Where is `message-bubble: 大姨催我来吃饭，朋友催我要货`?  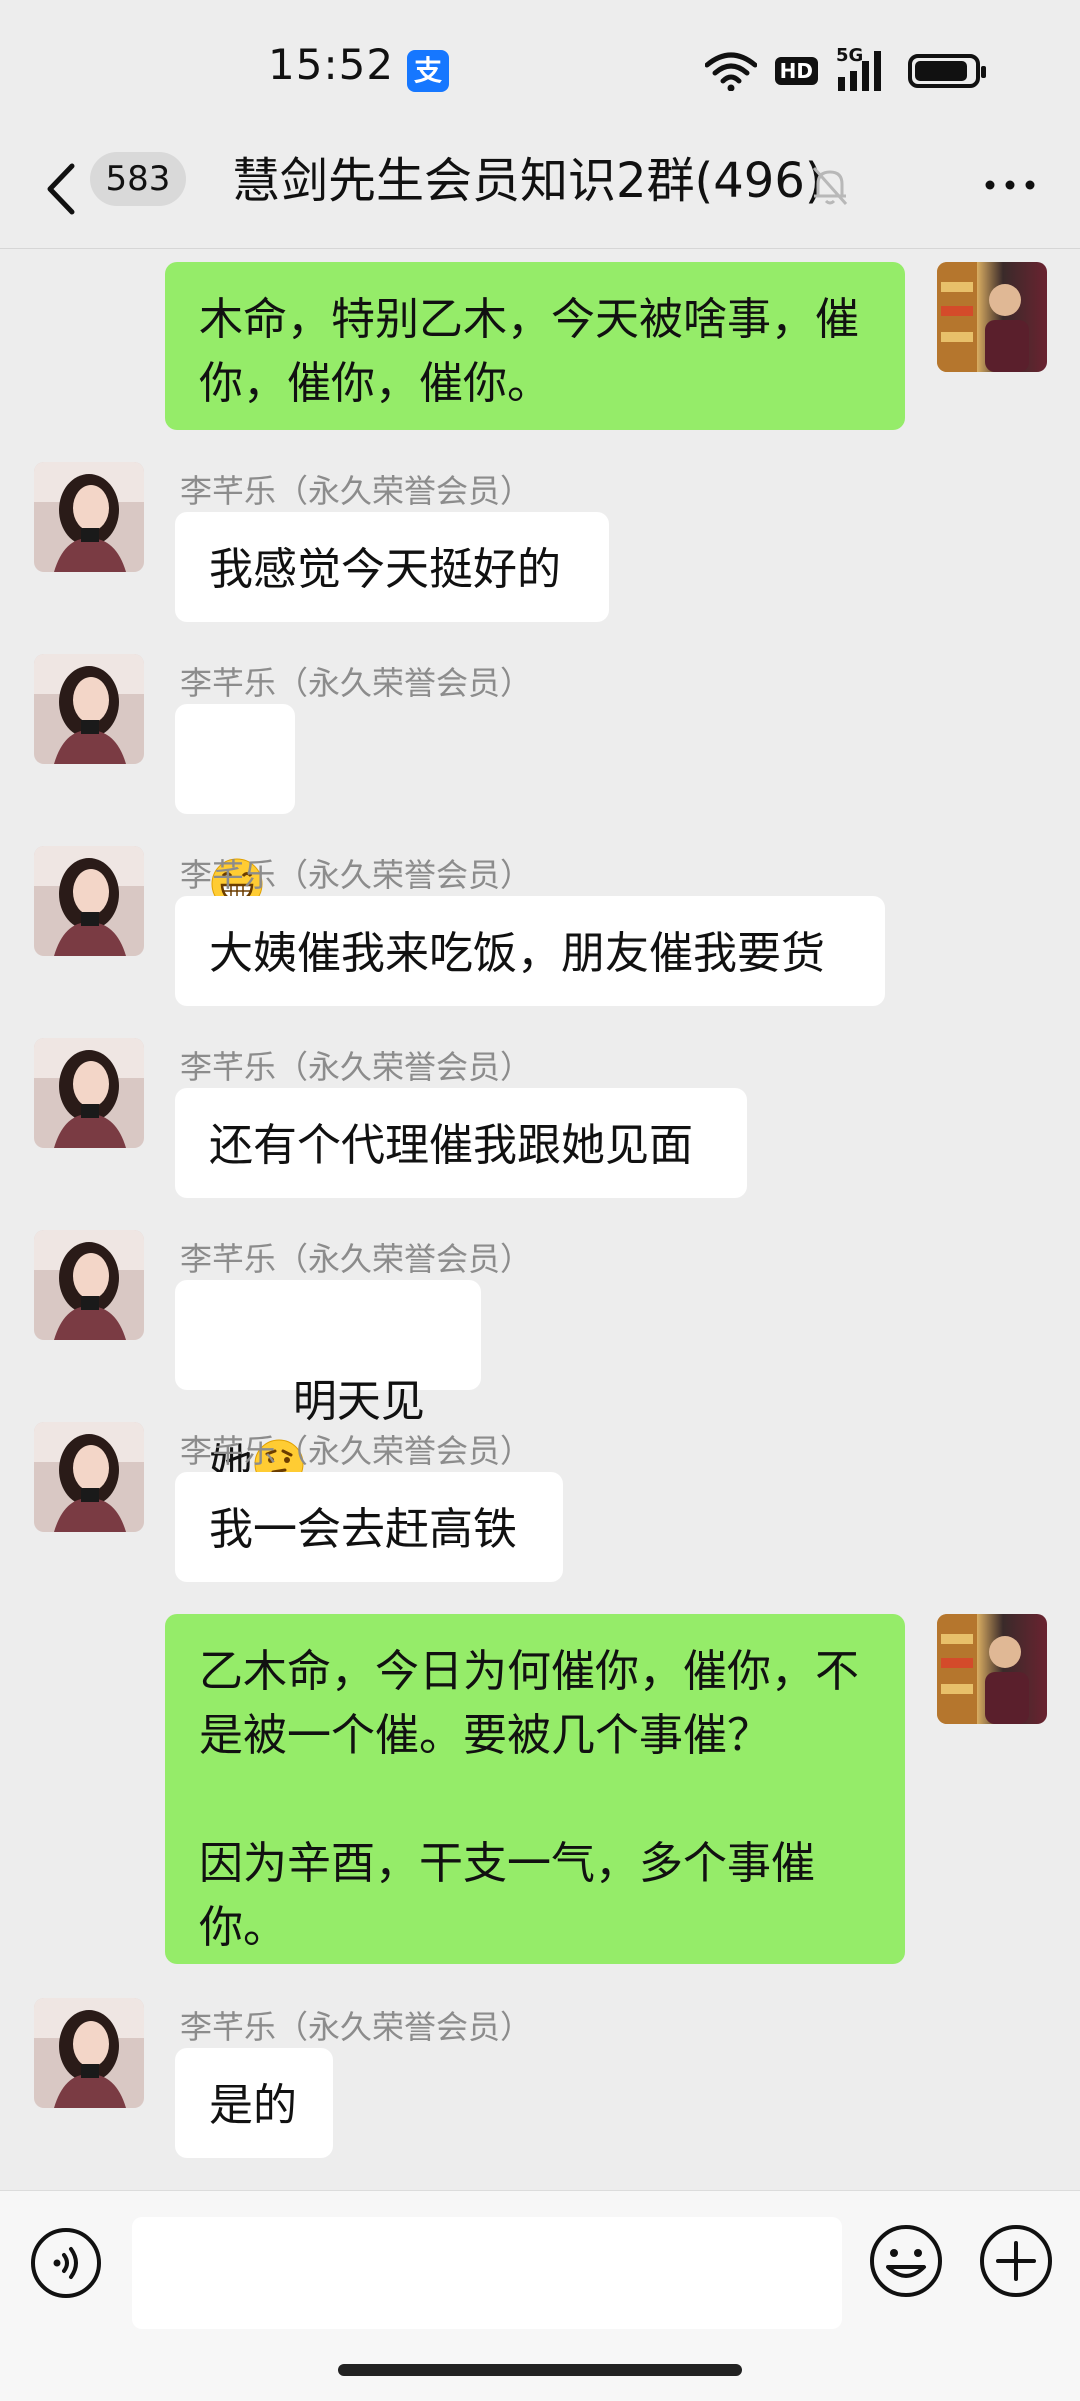 message-bubble: 大姨催我来吃饭，朋友催我要货 is located at coordinates (530, 951).